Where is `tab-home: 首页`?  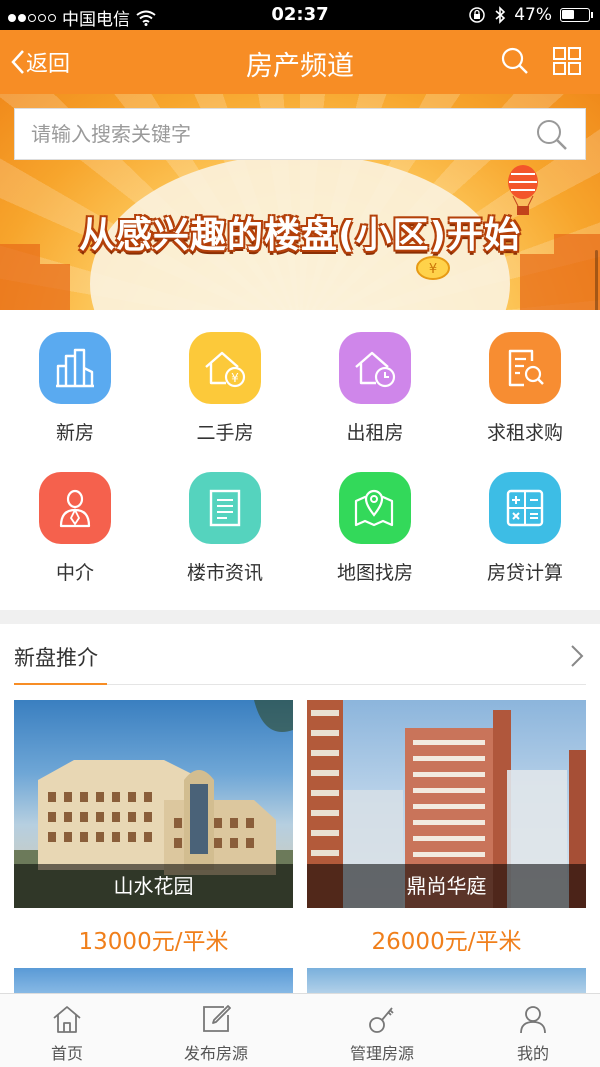 tab-home: 首页 is located at coordinates (71, 1033).